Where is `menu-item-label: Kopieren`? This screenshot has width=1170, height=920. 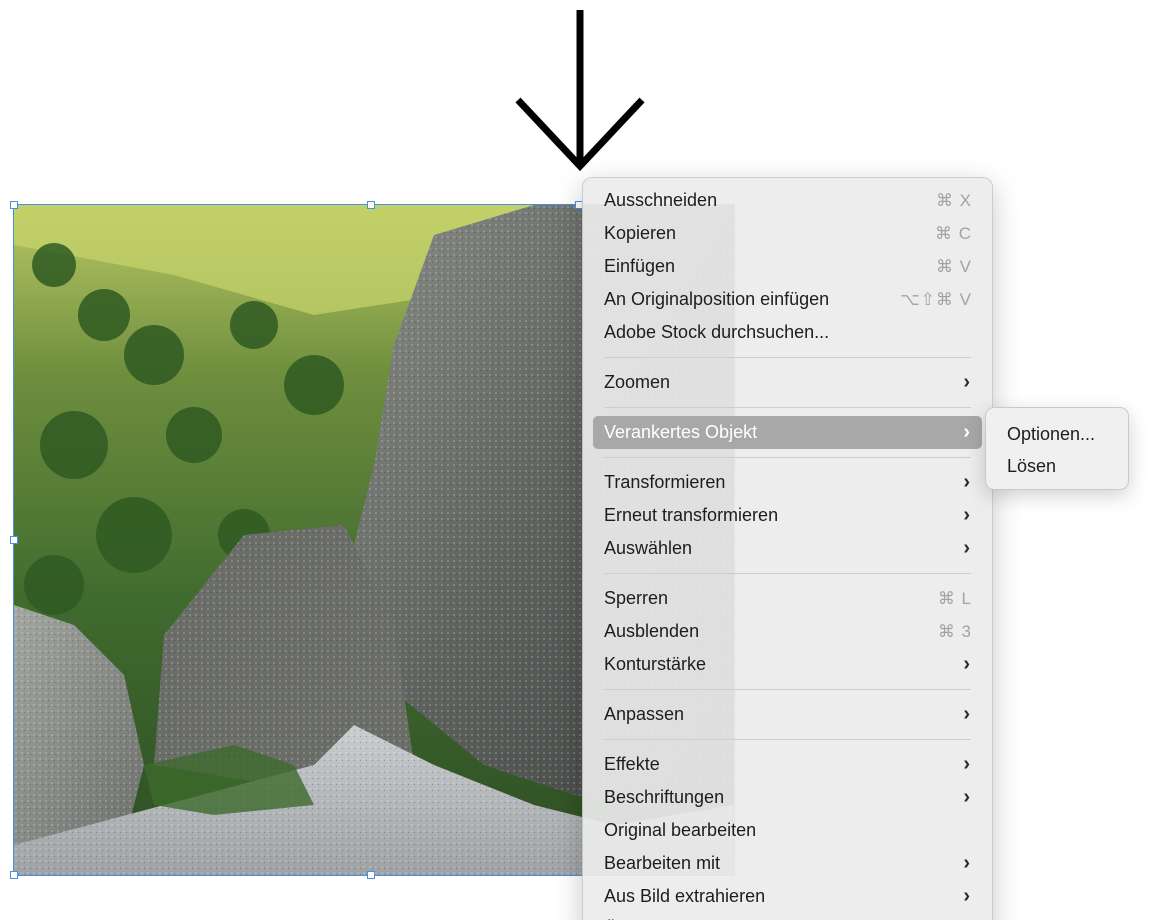 menu-item-label: Kopieren is located at coordinates (640, 233).